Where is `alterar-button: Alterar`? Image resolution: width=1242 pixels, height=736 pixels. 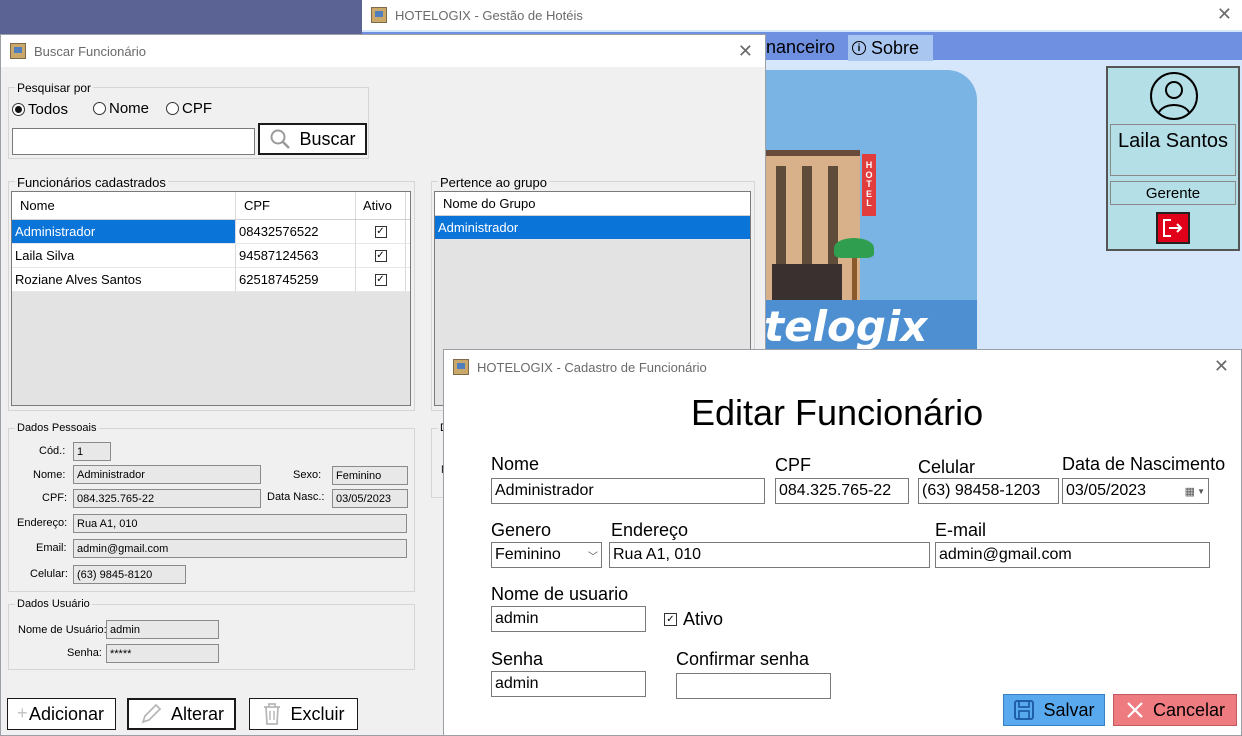 alterar-button: Alterar is located at coordinates (181, 714).